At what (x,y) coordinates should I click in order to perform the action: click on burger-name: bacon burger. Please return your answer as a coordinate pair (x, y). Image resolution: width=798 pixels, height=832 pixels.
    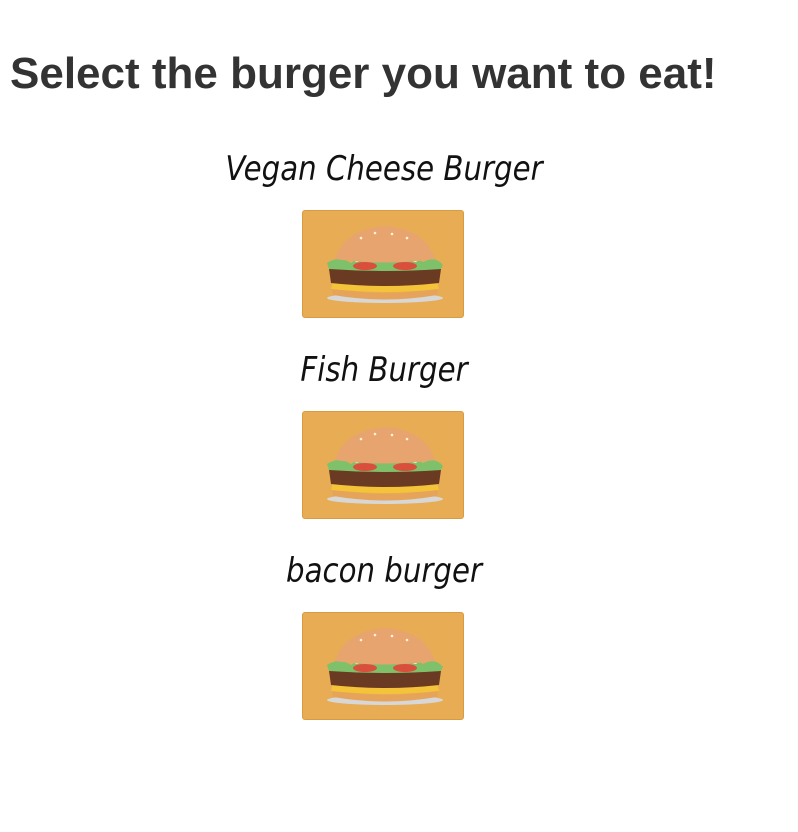
    Looking at the image, I should click on (384, 571).